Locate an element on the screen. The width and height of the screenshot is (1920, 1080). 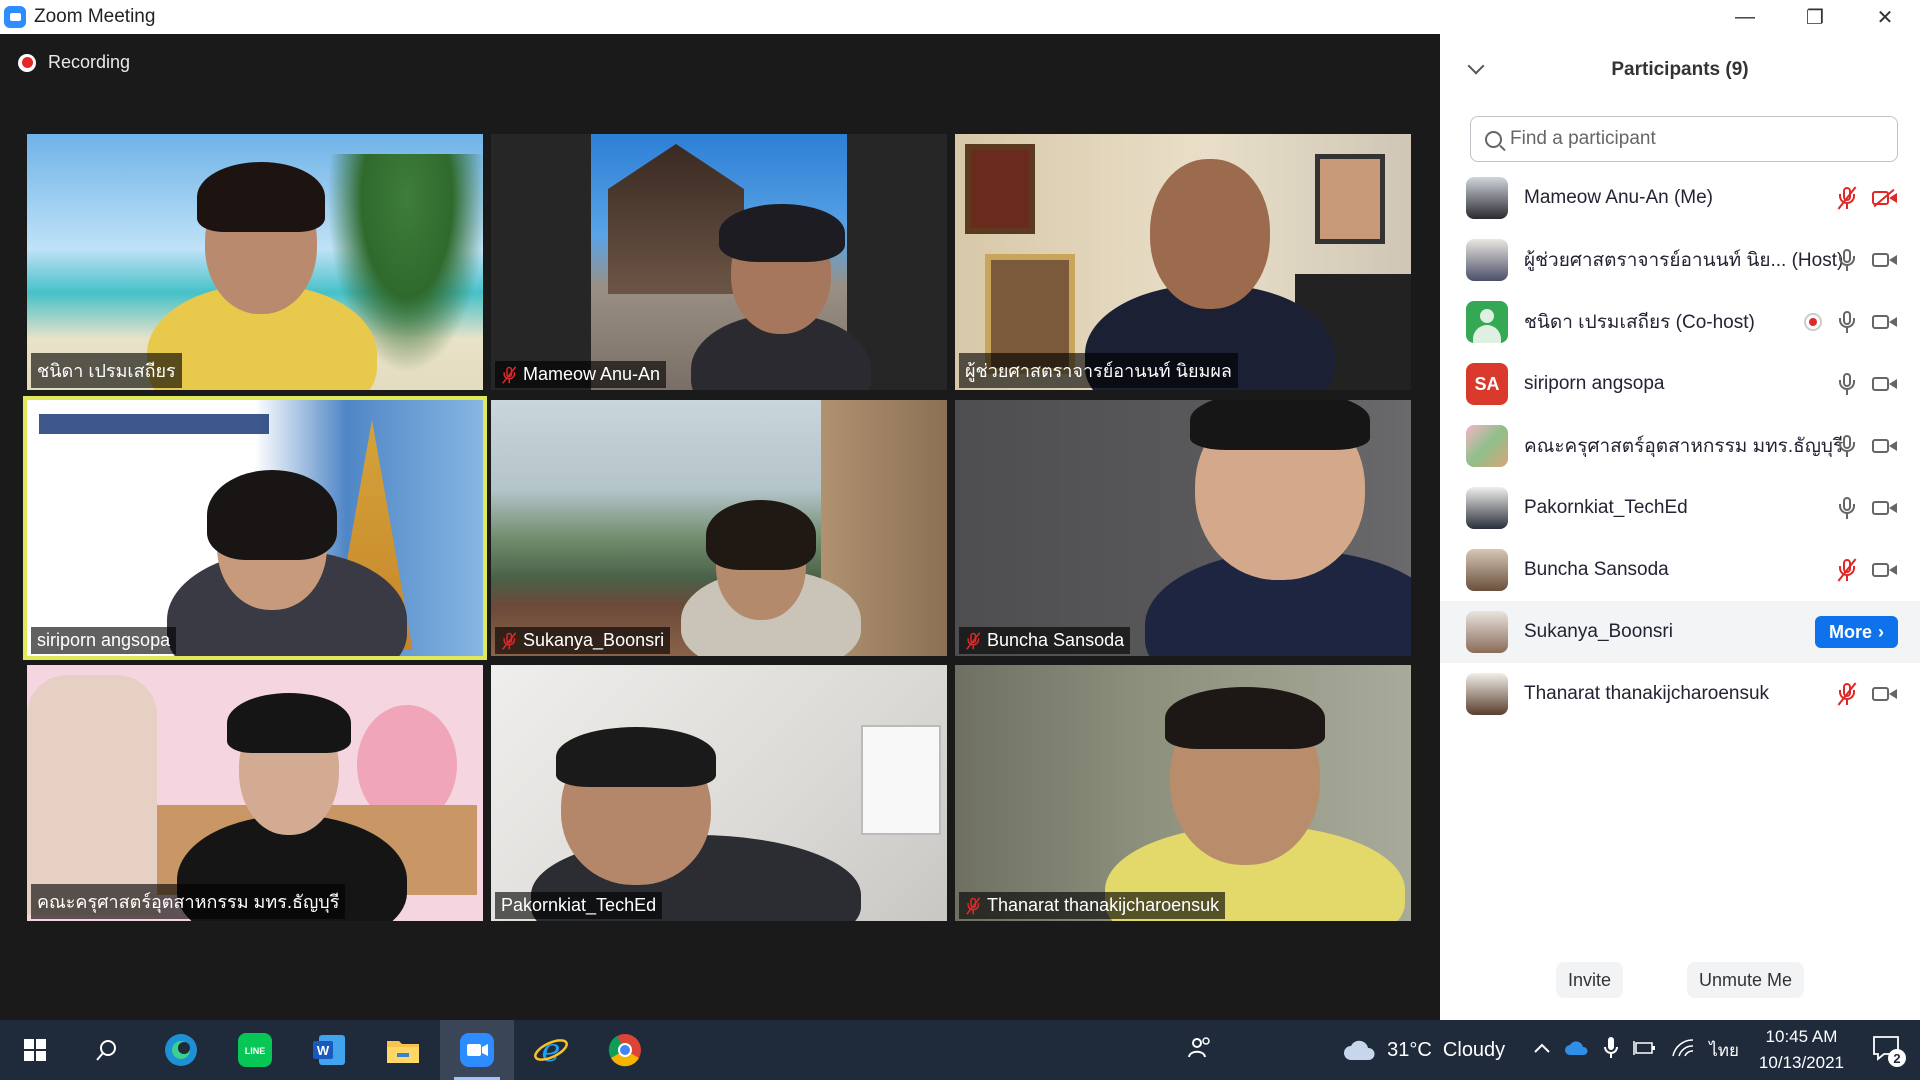
wifi-icon is located at coordinates (1683, 1050).